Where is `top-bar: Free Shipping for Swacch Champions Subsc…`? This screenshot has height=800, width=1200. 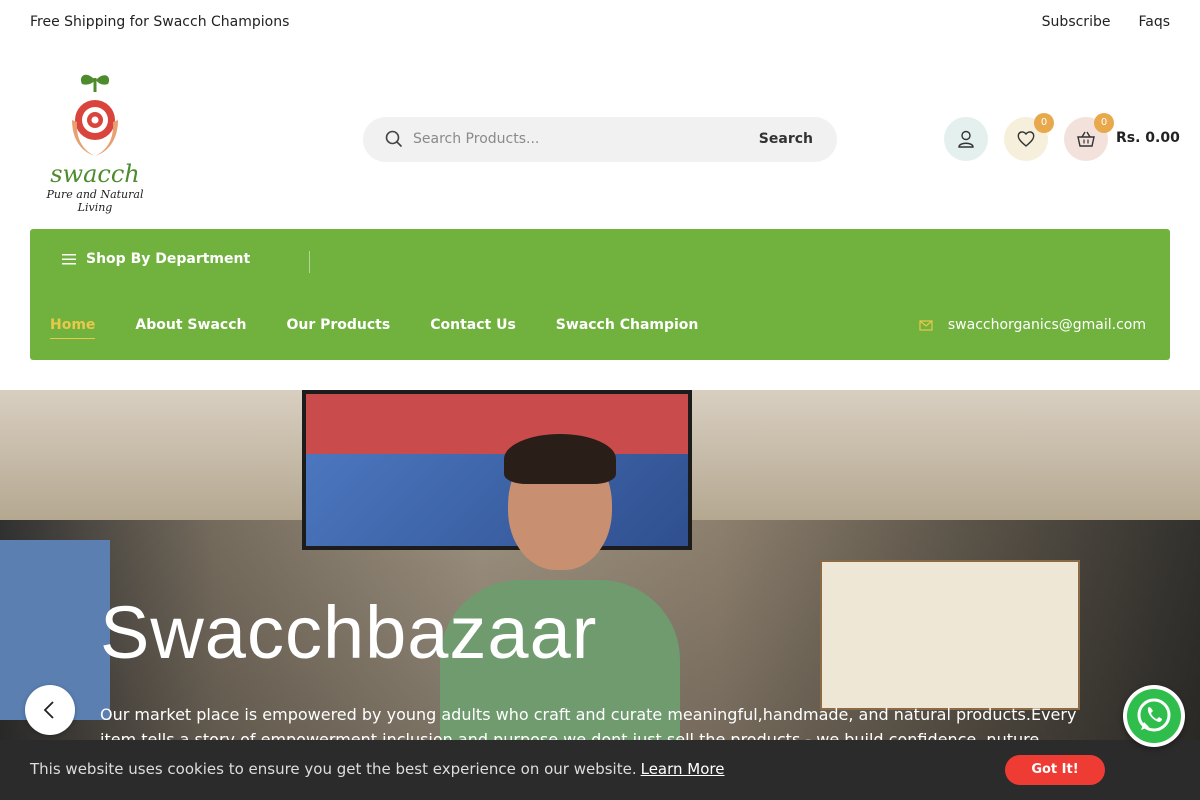
top-bar: Free Shipping for Swacch Champions Subsc… is located at coordinates (600, 23).